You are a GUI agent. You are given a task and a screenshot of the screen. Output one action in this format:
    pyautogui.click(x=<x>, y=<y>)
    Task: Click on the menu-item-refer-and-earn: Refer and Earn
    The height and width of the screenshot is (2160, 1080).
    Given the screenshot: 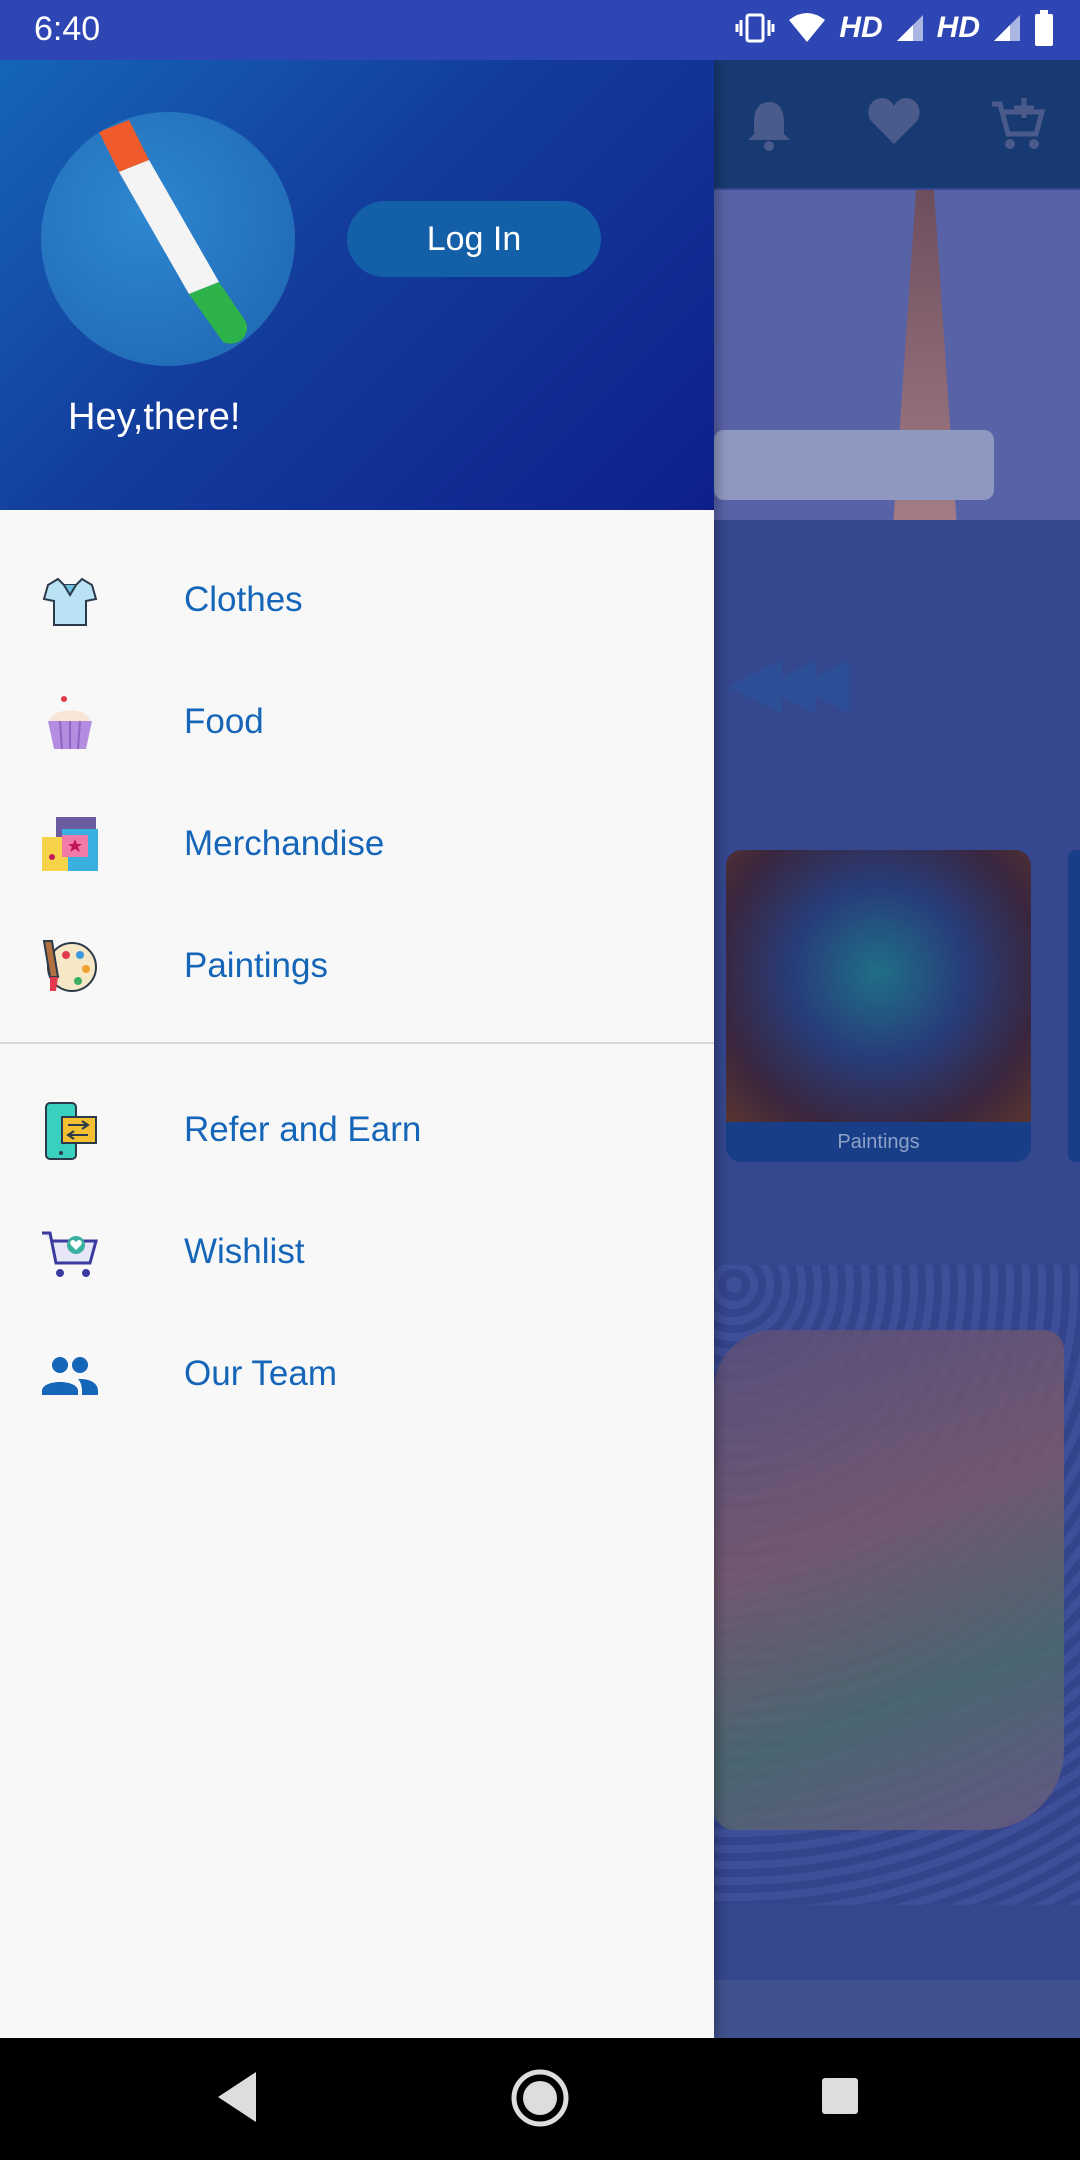 What is the action you would take?
    pyautogui.click(x=357, y=1131)
    